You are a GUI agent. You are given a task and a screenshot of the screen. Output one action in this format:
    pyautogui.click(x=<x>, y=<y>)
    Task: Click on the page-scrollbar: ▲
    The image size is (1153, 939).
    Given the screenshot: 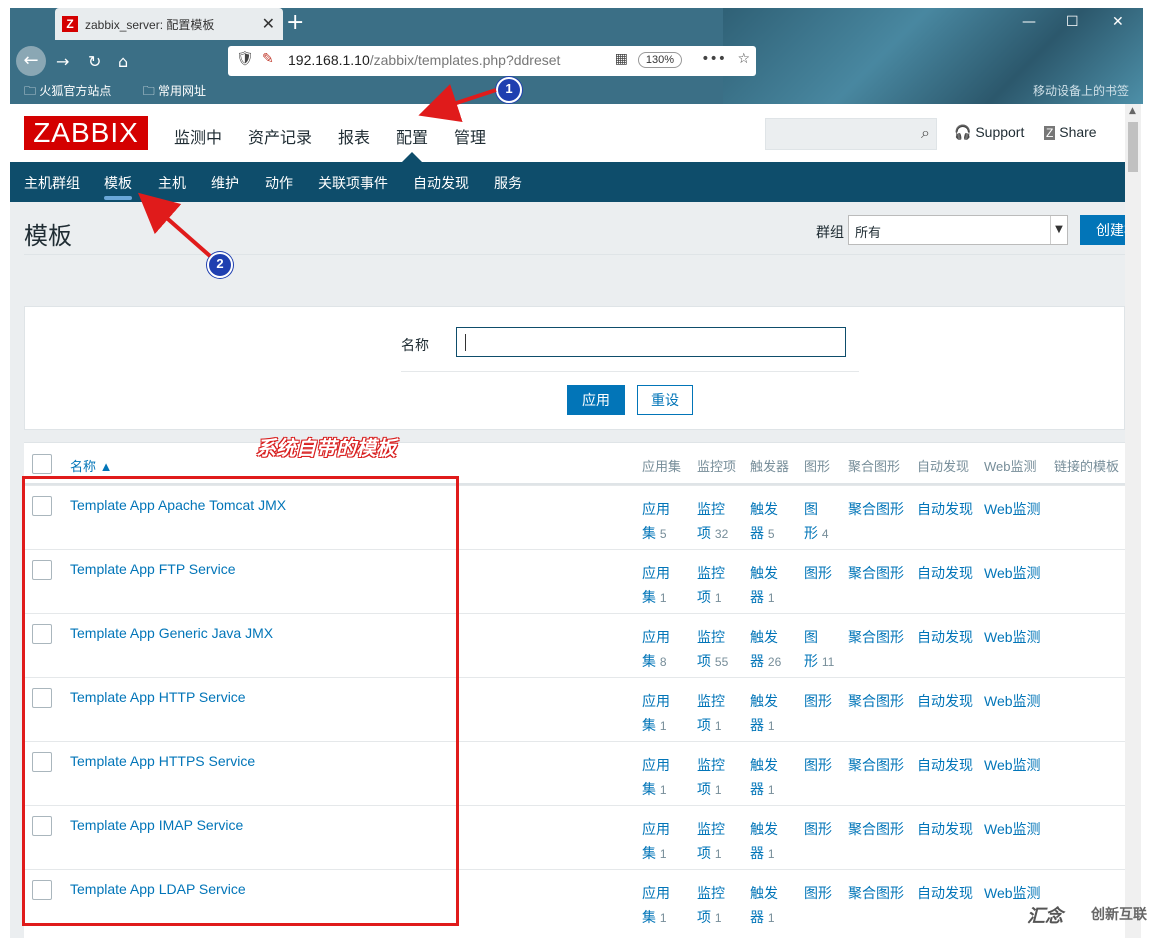 What is the action you would take?
    pyautogui.click(x=1133, y=521)
    